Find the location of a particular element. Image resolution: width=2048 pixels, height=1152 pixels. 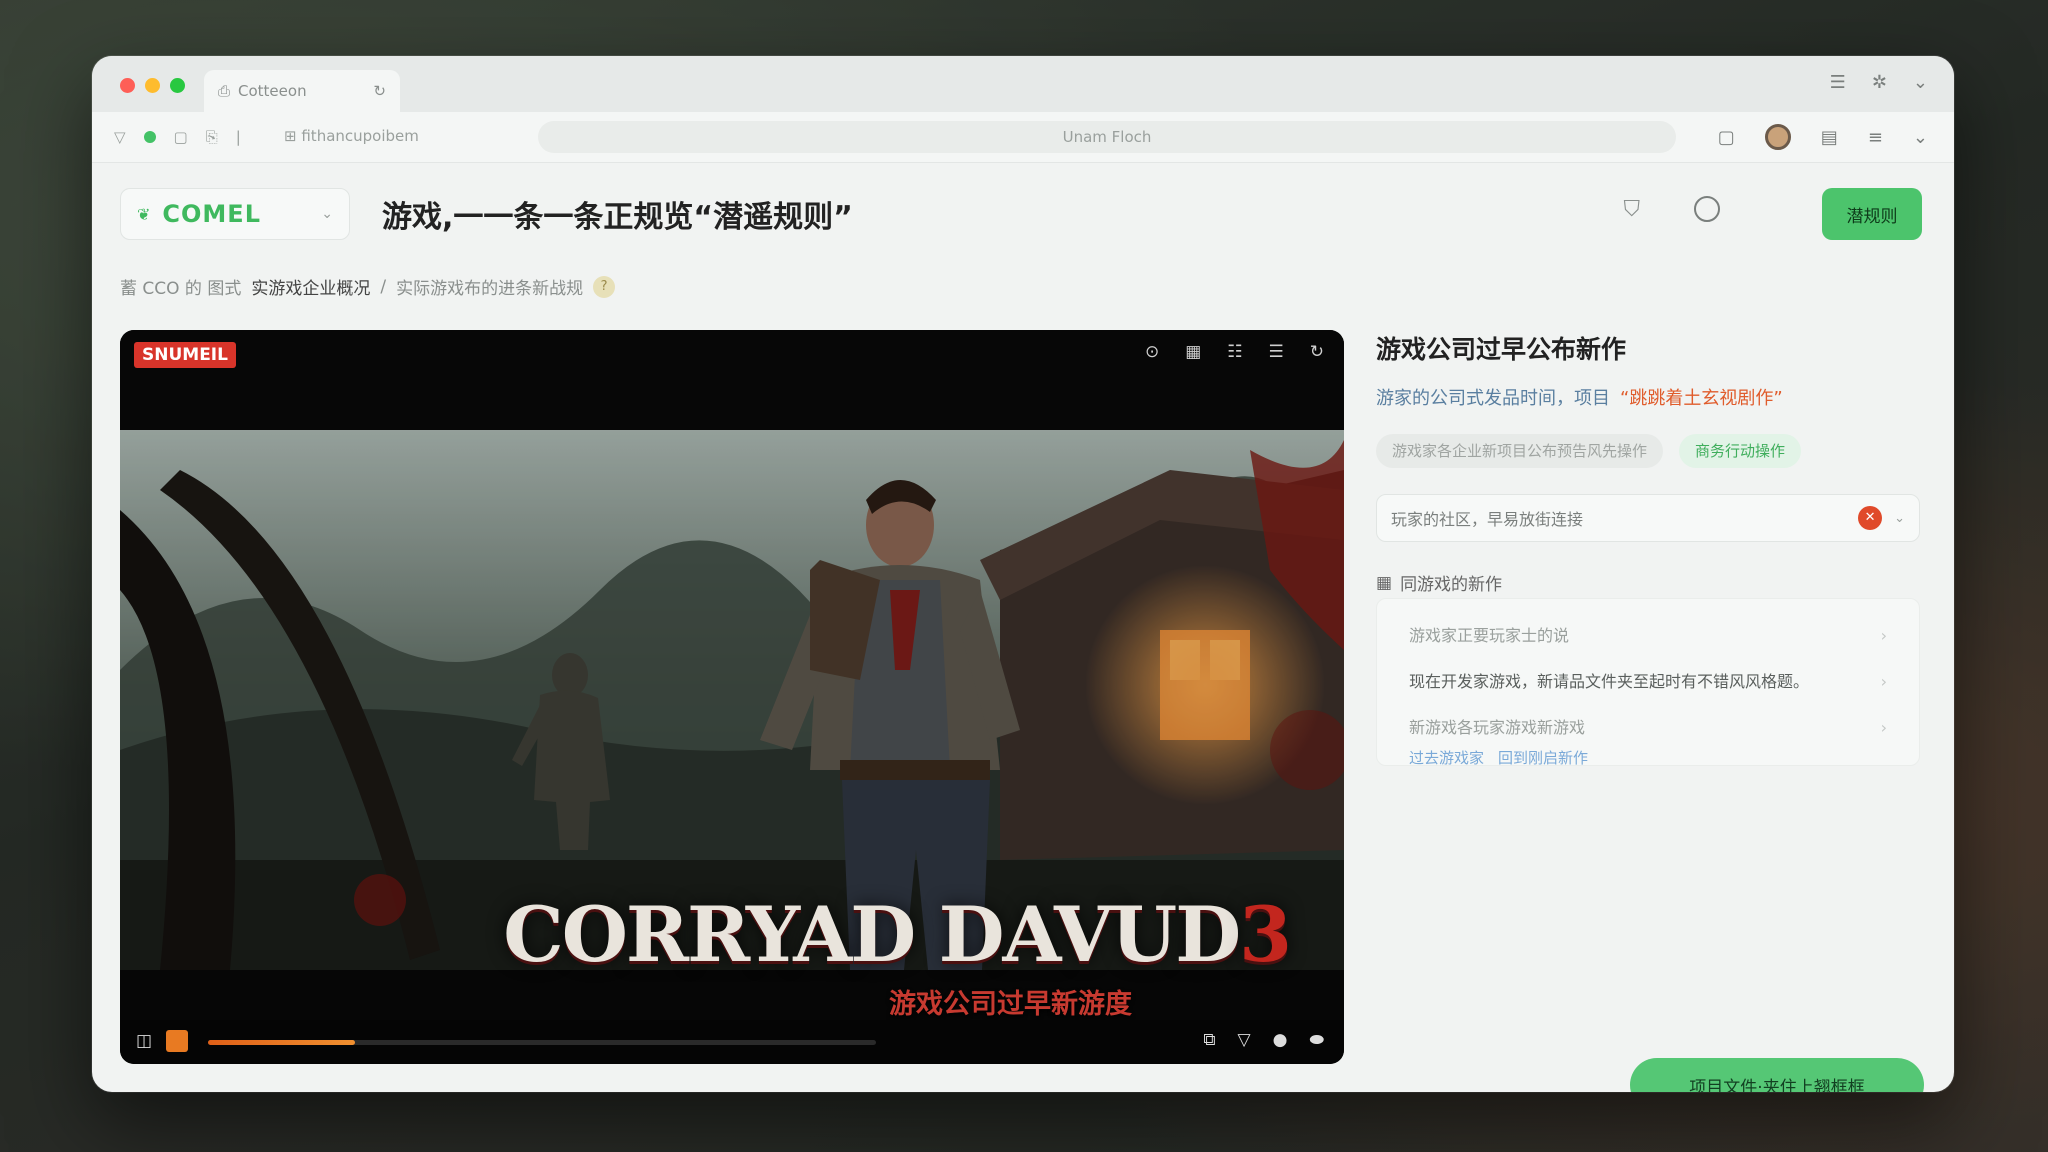

page-icon: ⎙ is located at coordinates (224, 91).